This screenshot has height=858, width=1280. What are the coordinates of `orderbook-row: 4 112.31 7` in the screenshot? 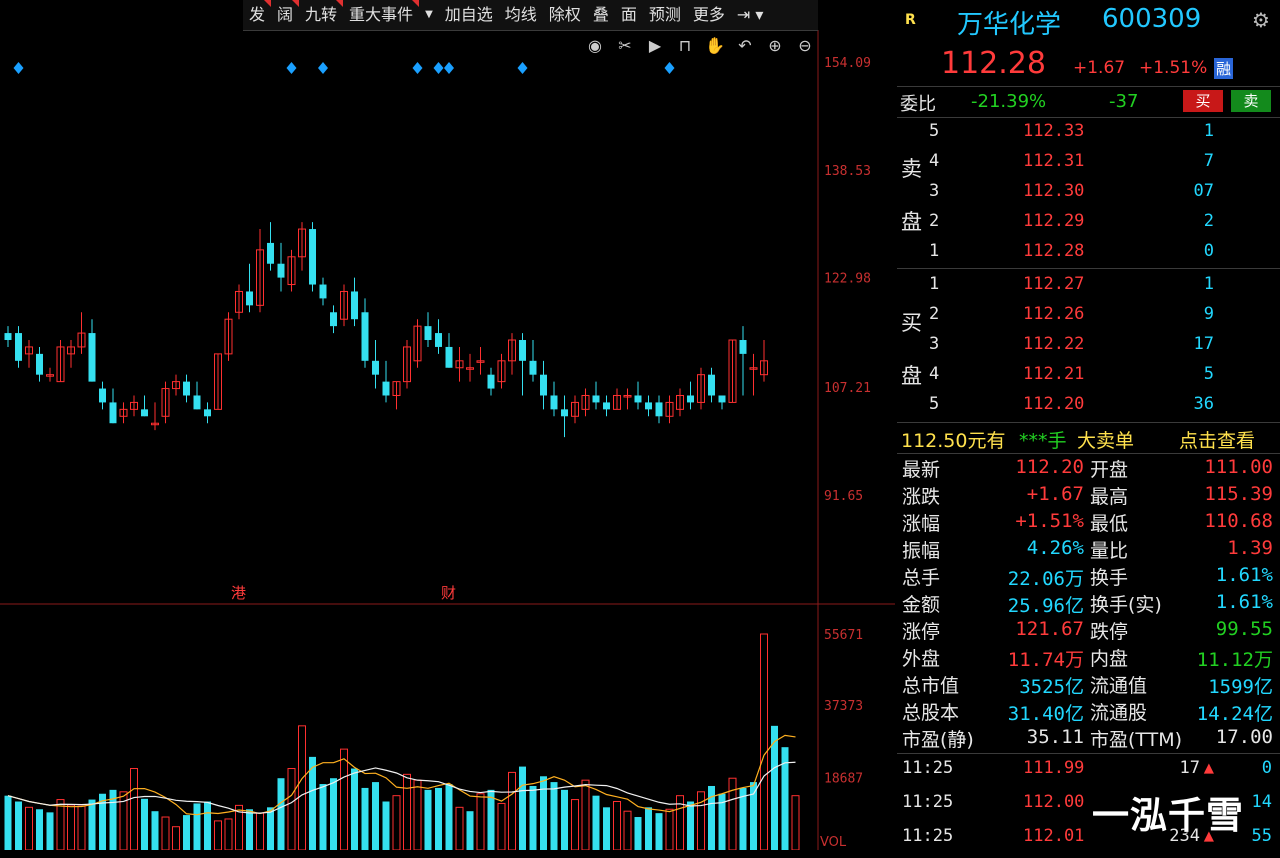 It's located at (1088, 162).